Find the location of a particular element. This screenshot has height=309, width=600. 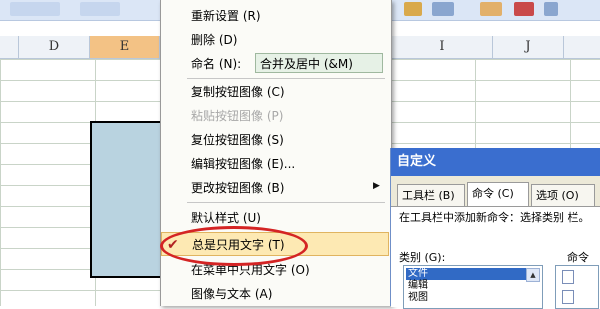

menu-item-reset: 重新设置 (R) is located at coordinates (275, 16).